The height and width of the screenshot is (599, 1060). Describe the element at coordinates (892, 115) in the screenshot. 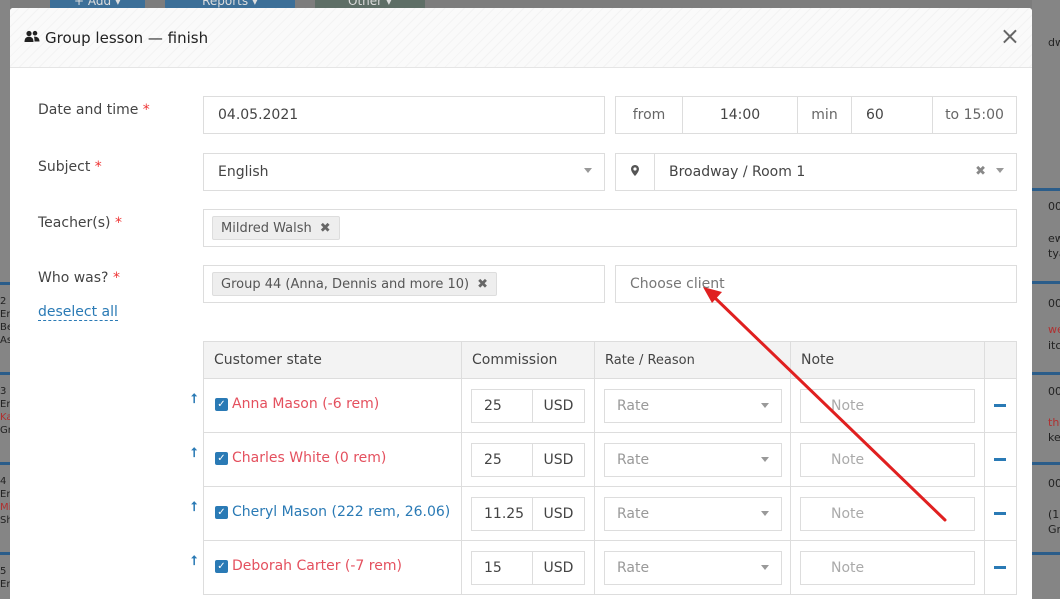

I see `minutes-input: 60` at that location.